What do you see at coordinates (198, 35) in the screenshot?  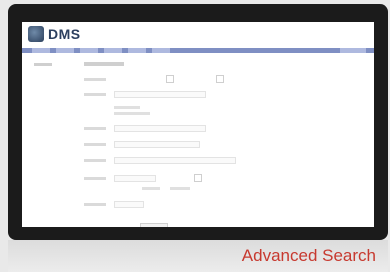 I see `app-header: DMS` at bounding box center [198, 35].